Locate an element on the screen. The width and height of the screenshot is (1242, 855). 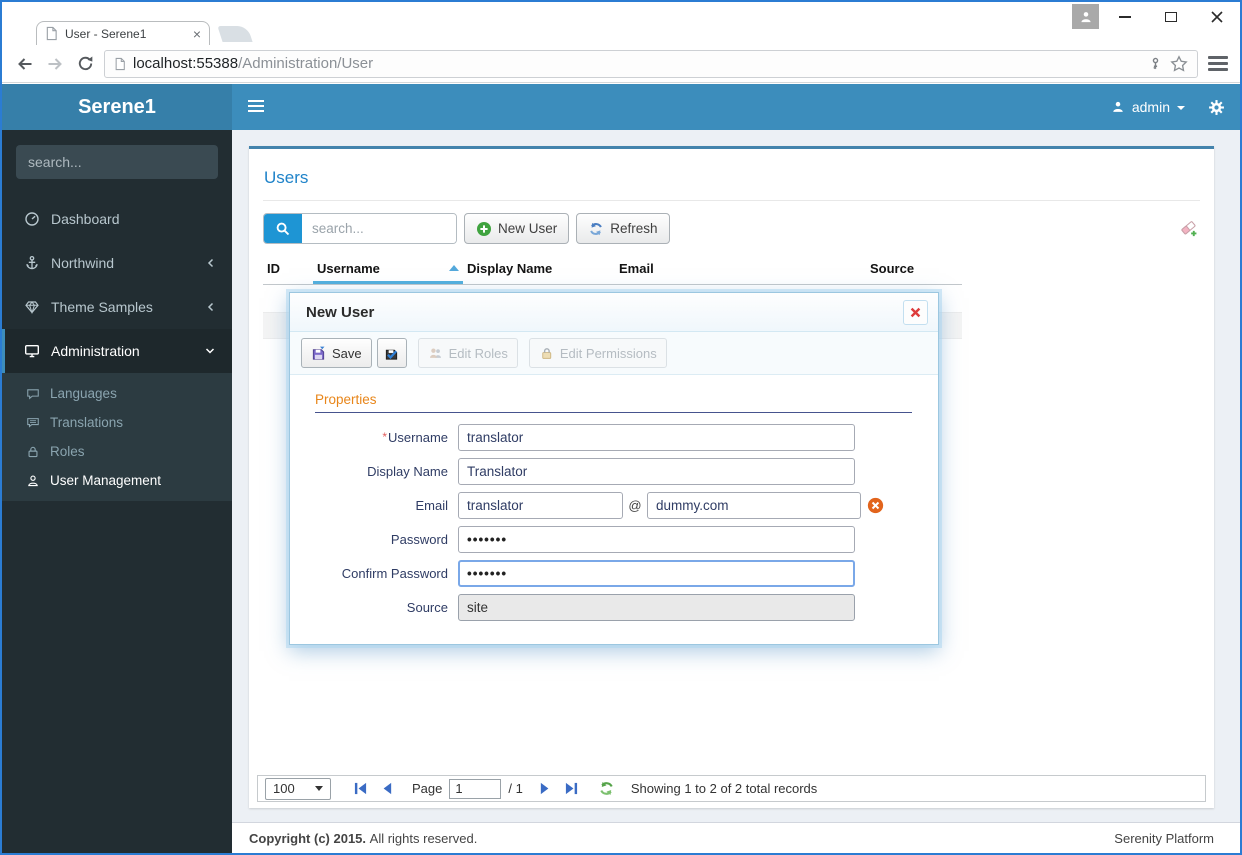
plus-circle-icon is located at coordinates (484, 228).